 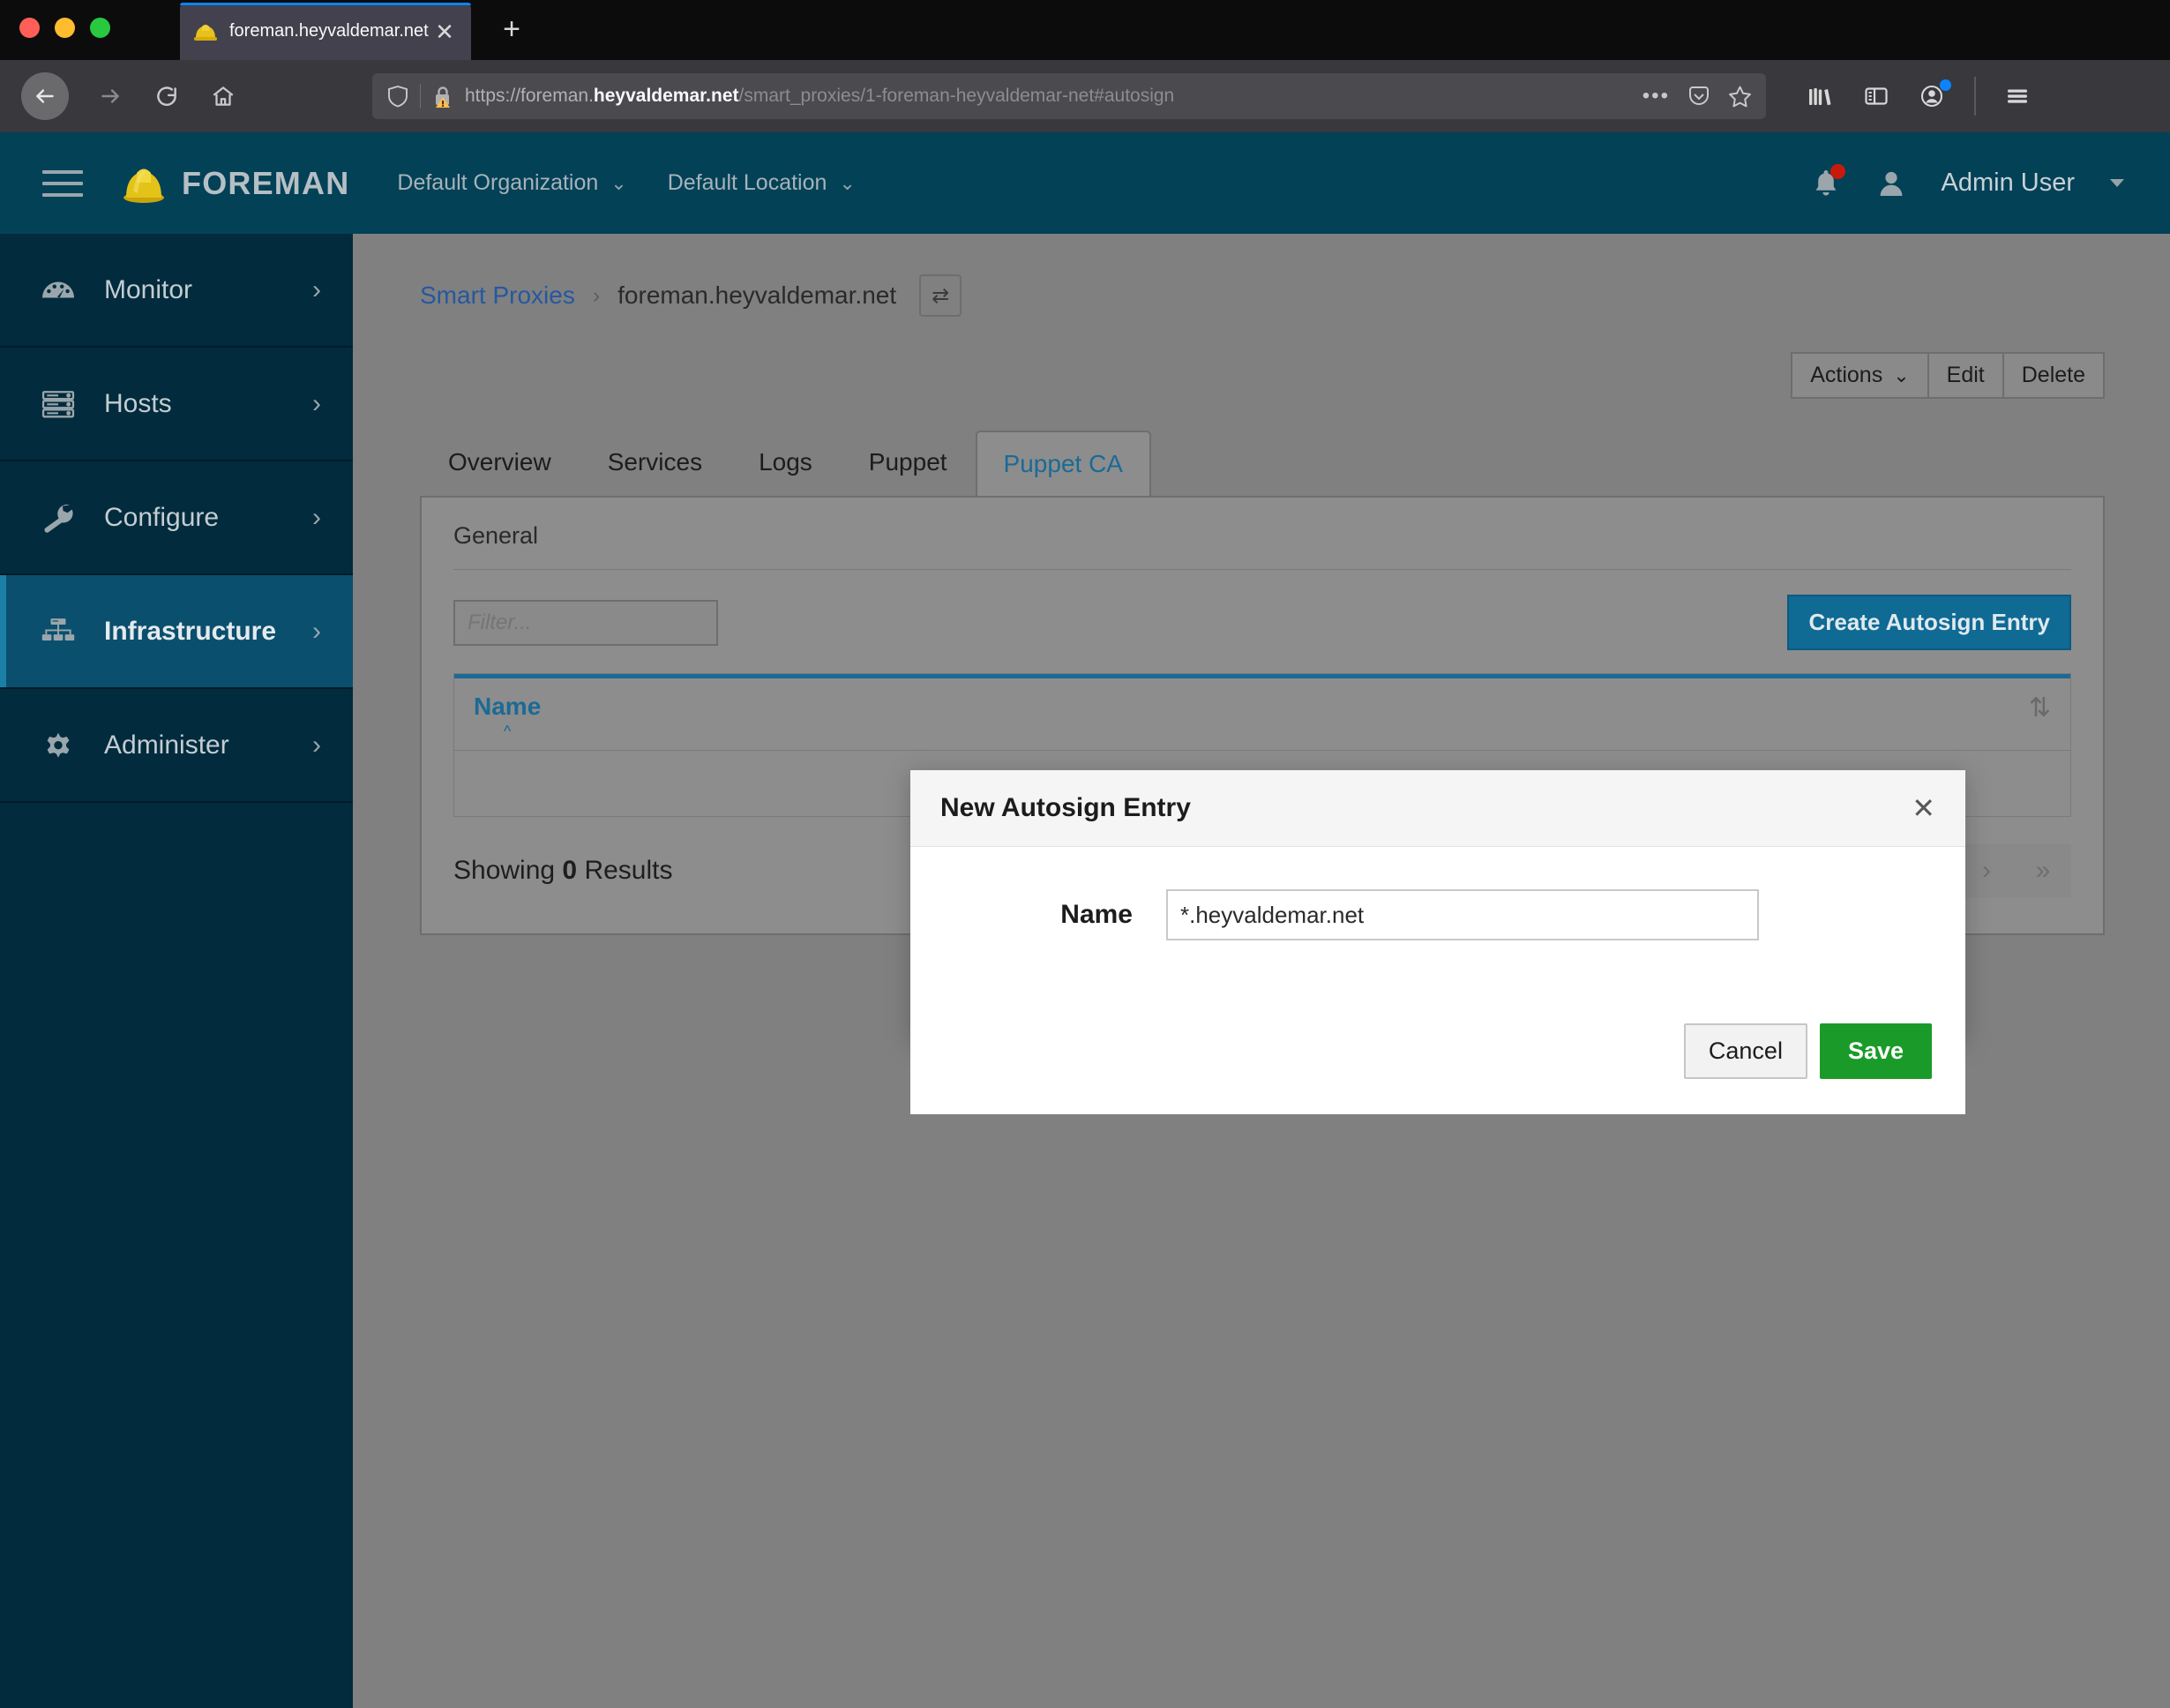 I want to click on sidebar-item-label: Infrastructure, so click(x=190, y=631).